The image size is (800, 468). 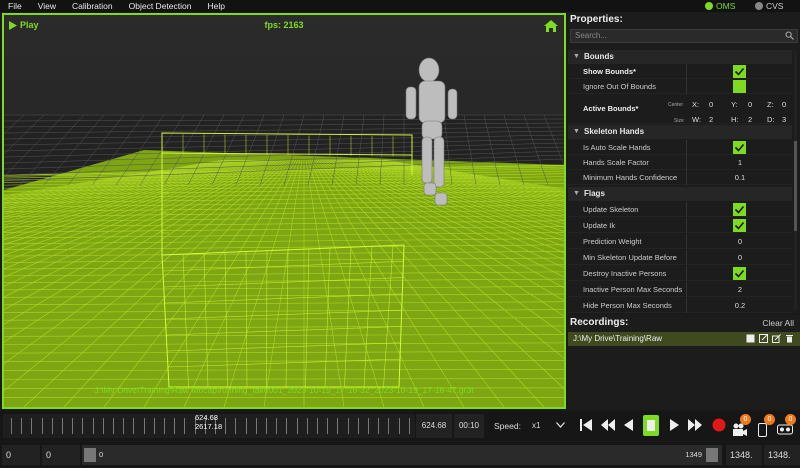 I want to click on oms-indicator-icon, so click(x=709, y=6).